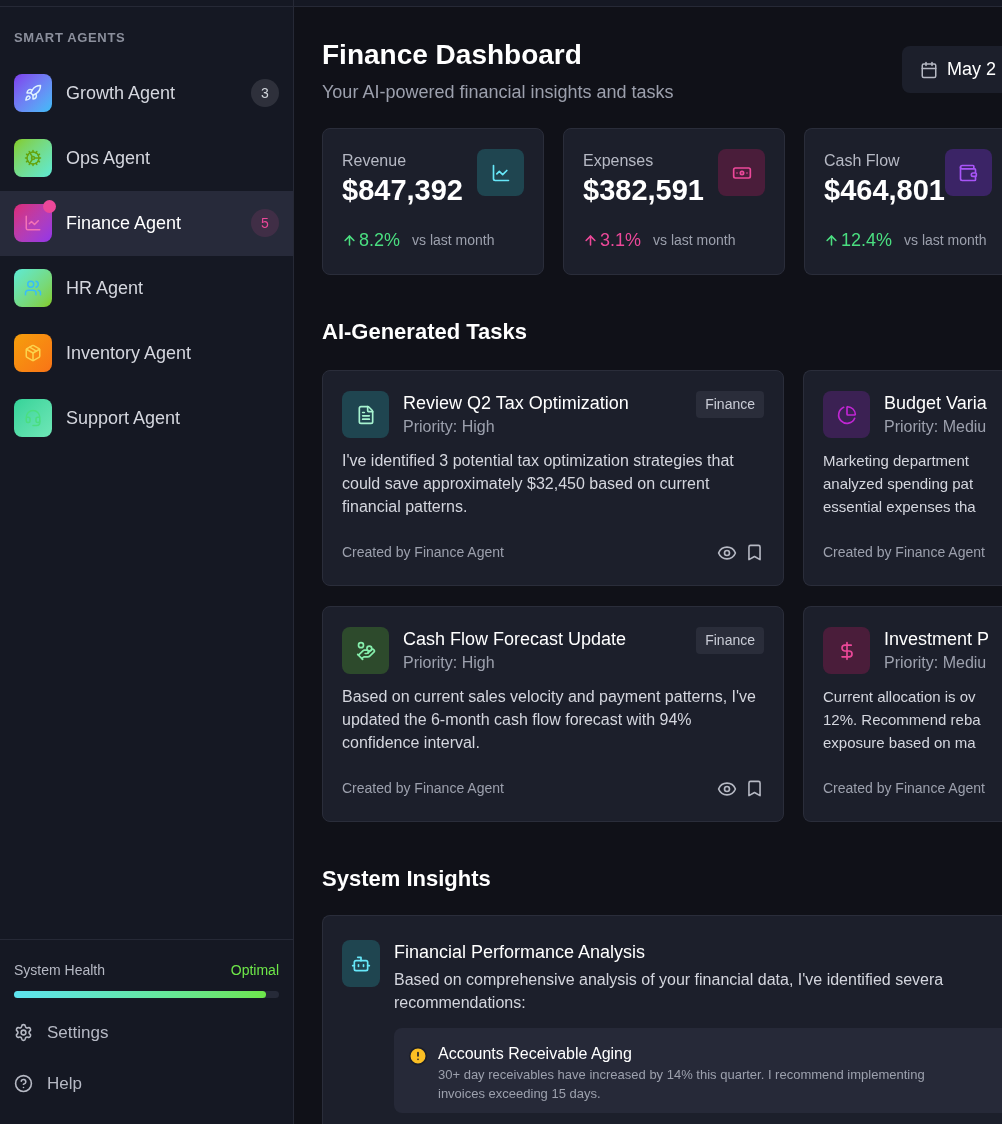  I want to click on hand-coins-icon, so click(365, 650).